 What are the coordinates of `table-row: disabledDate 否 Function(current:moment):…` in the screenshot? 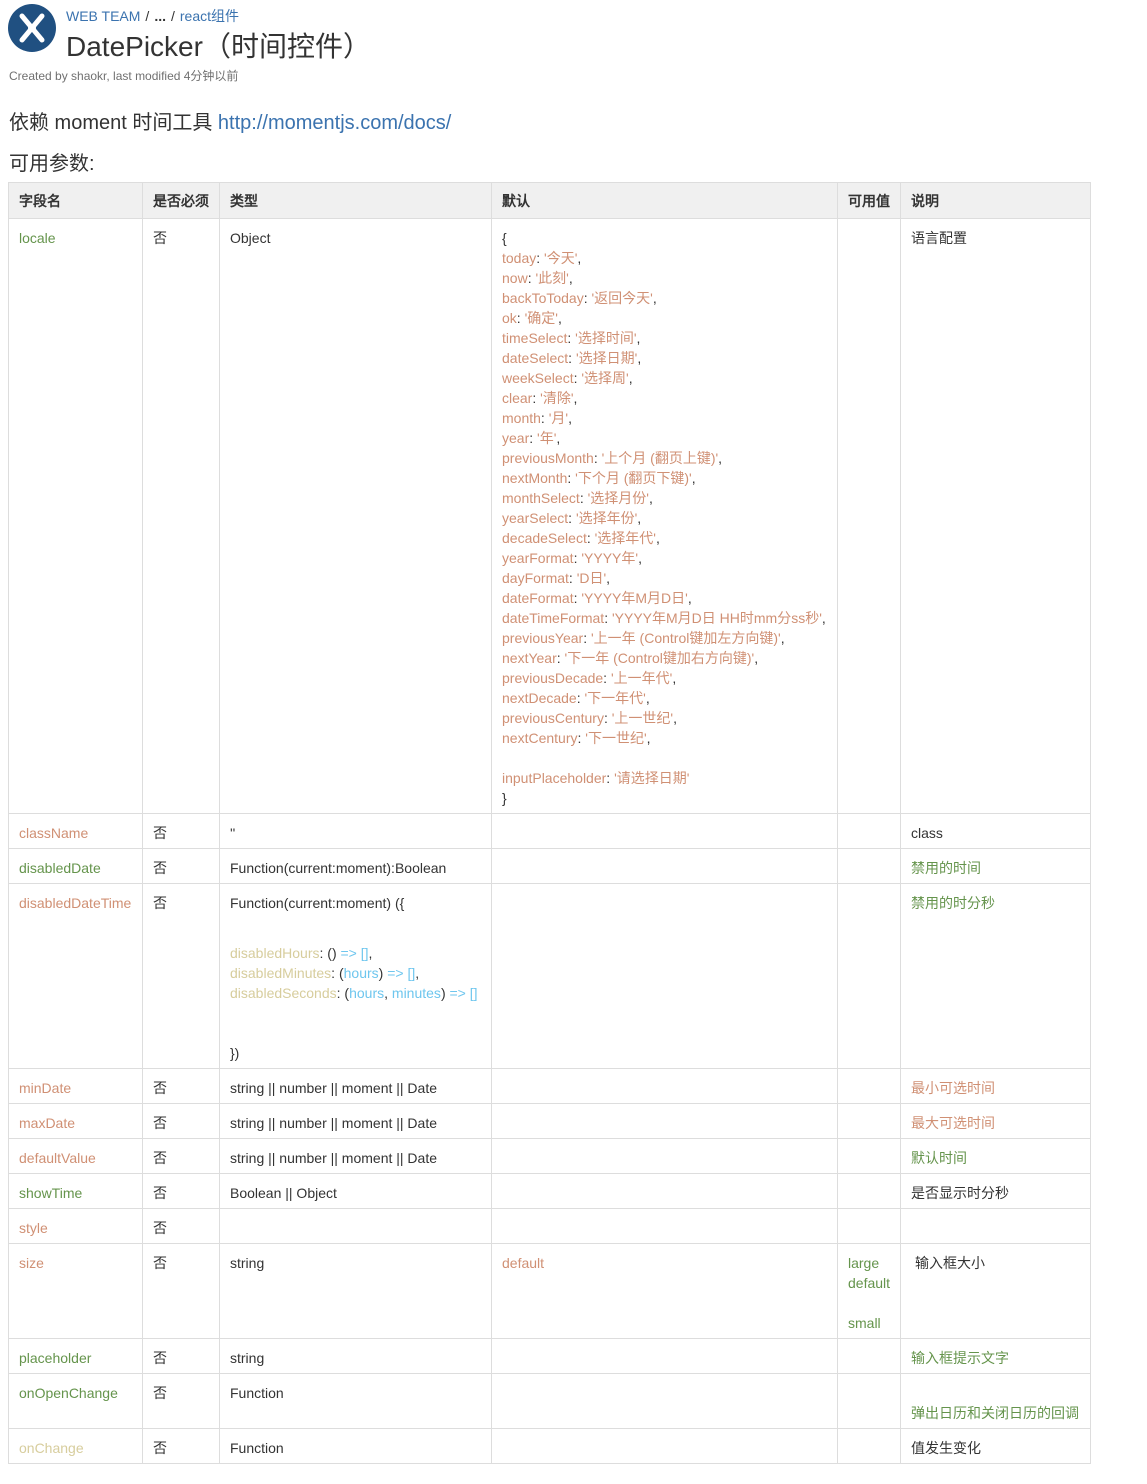 It's located at (549, 866).